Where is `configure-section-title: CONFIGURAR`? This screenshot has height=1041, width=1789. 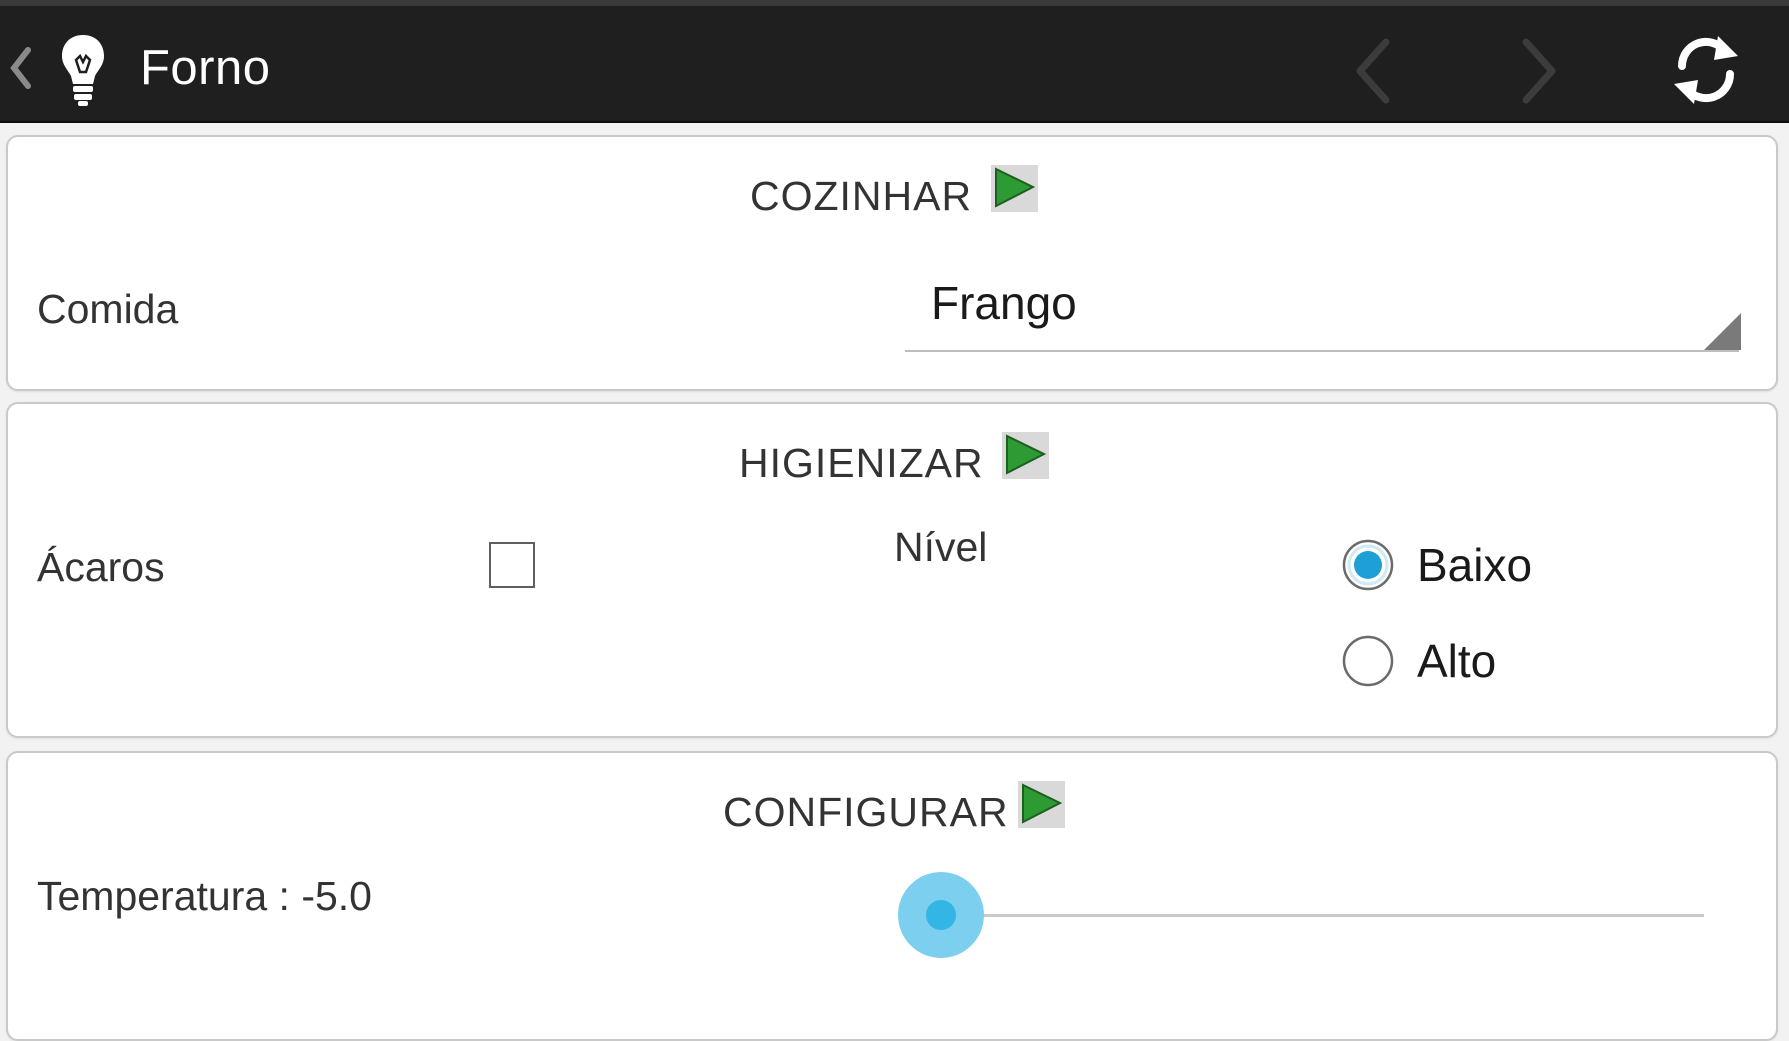
configure-section-title: CONFIGURAR is located at coordinates (866, 812).